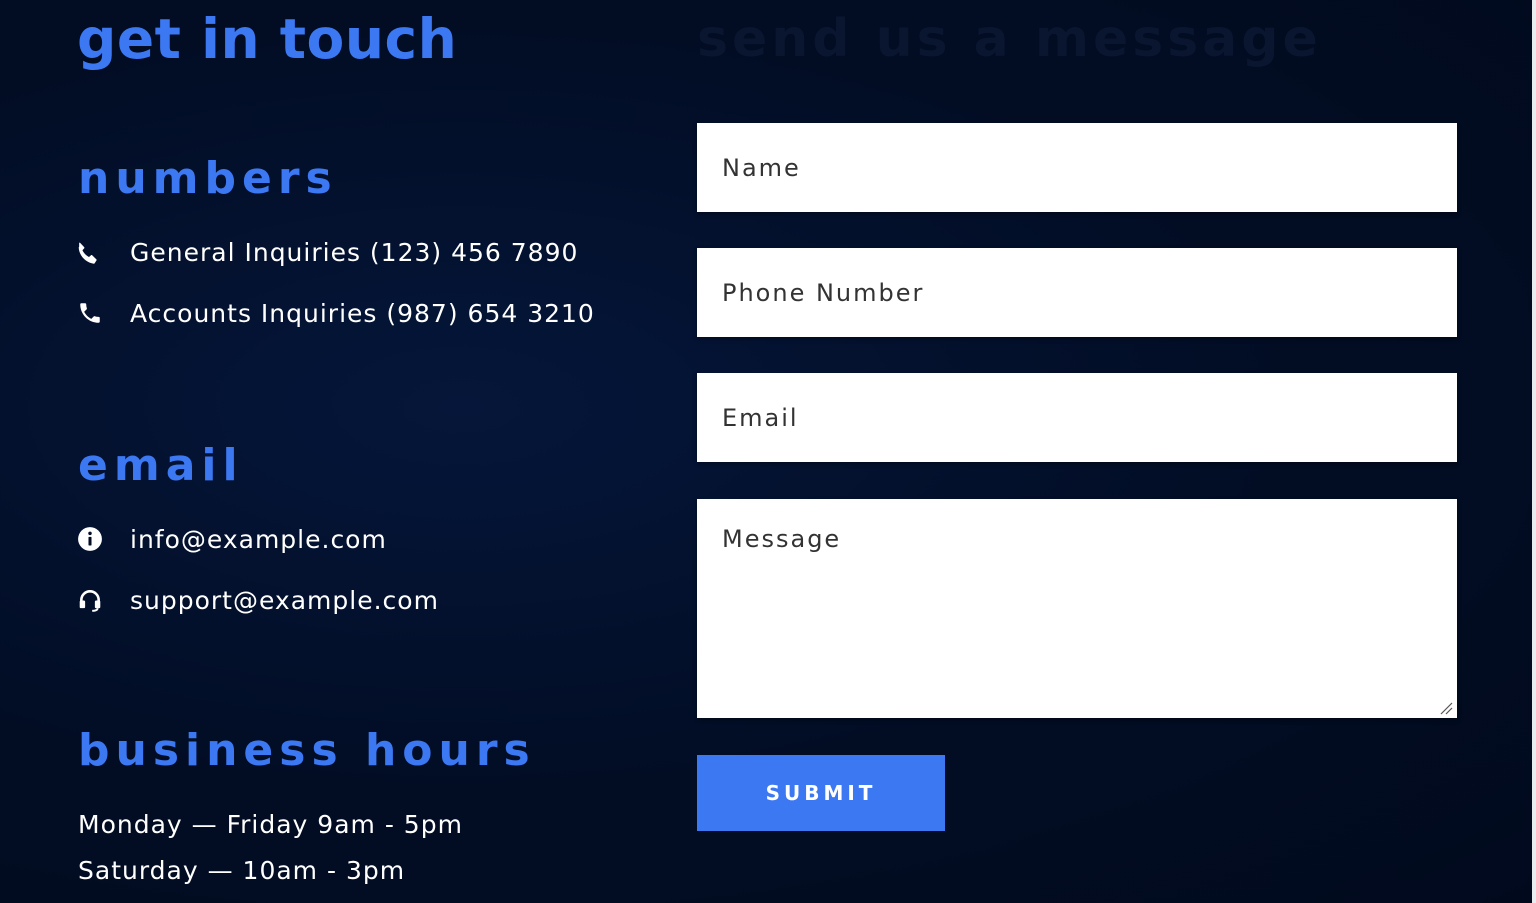 This screenshot has width=1536, height=903. I want to click on message-textarea, so click(1077, 608).